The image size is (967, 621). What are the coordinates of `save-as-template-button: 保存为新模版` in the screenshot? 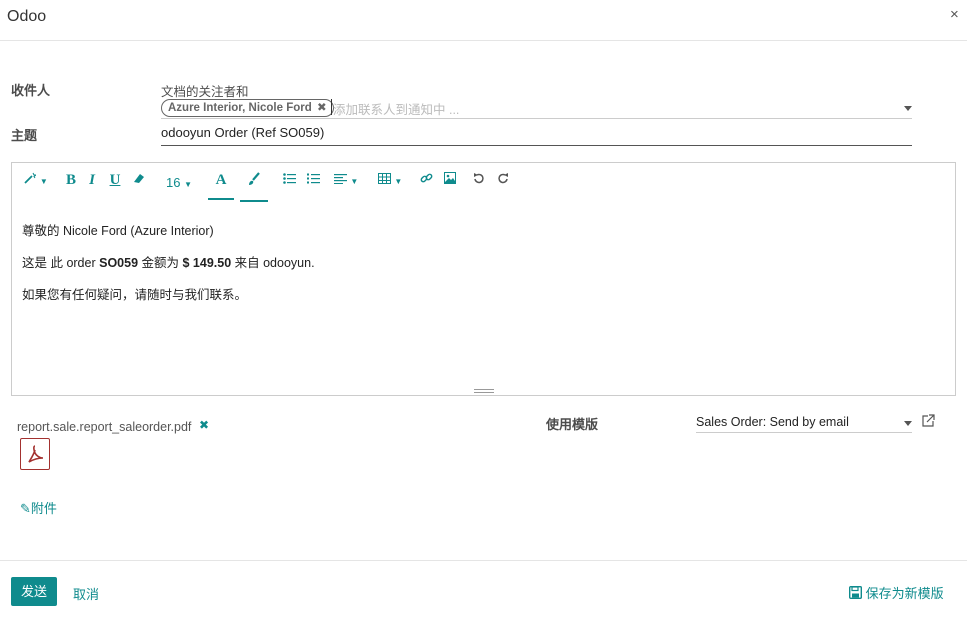 It's located at (896, 592).